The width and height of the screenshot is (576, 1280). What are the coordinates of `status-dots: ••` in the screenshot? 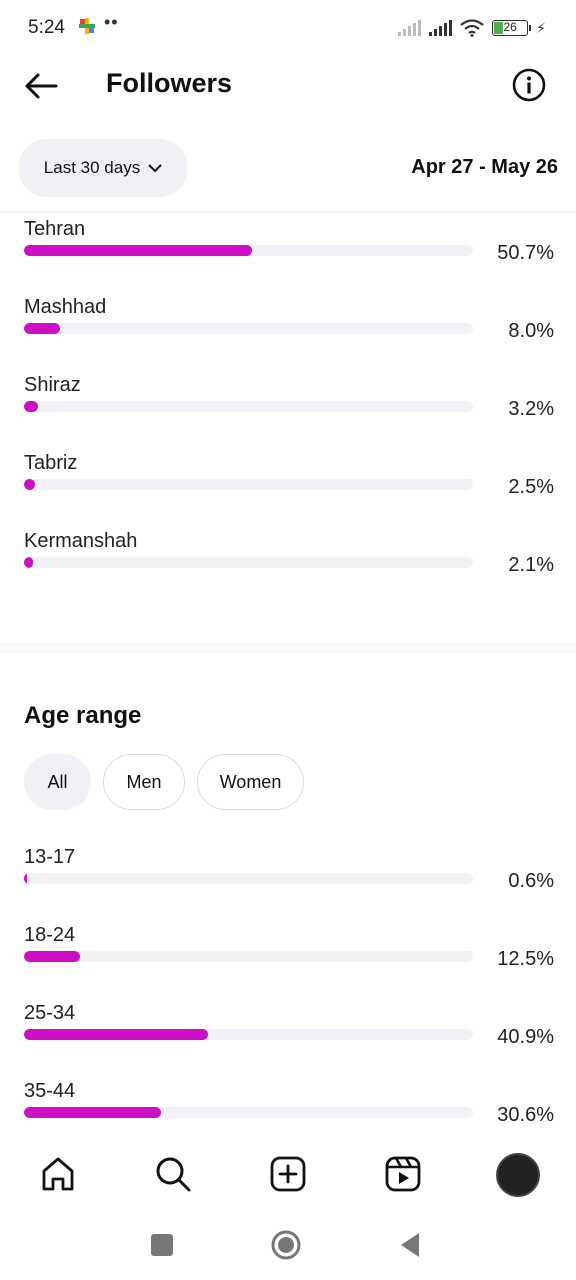 It's located at (111, 22).